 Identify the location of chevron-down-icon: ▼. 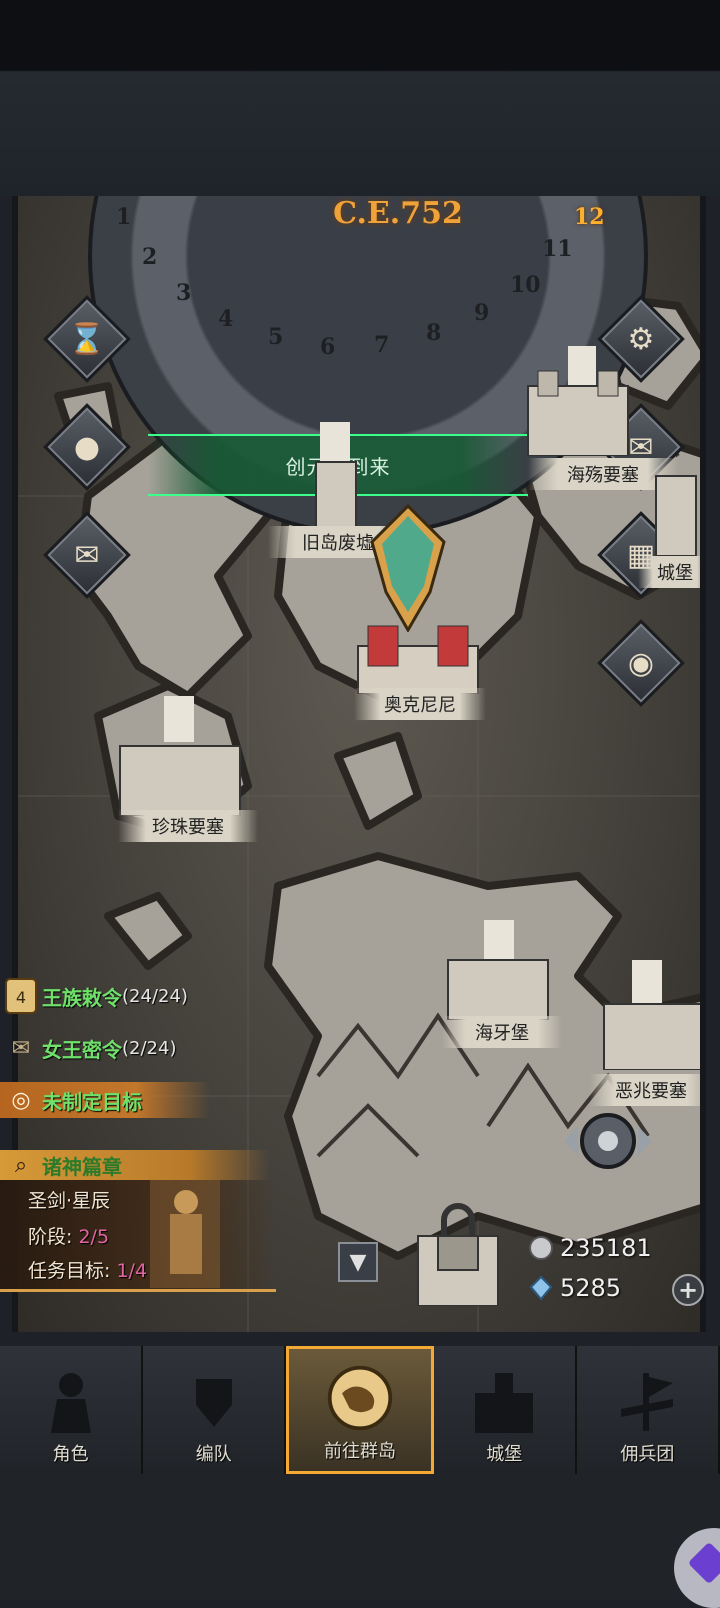
(358, 1262).